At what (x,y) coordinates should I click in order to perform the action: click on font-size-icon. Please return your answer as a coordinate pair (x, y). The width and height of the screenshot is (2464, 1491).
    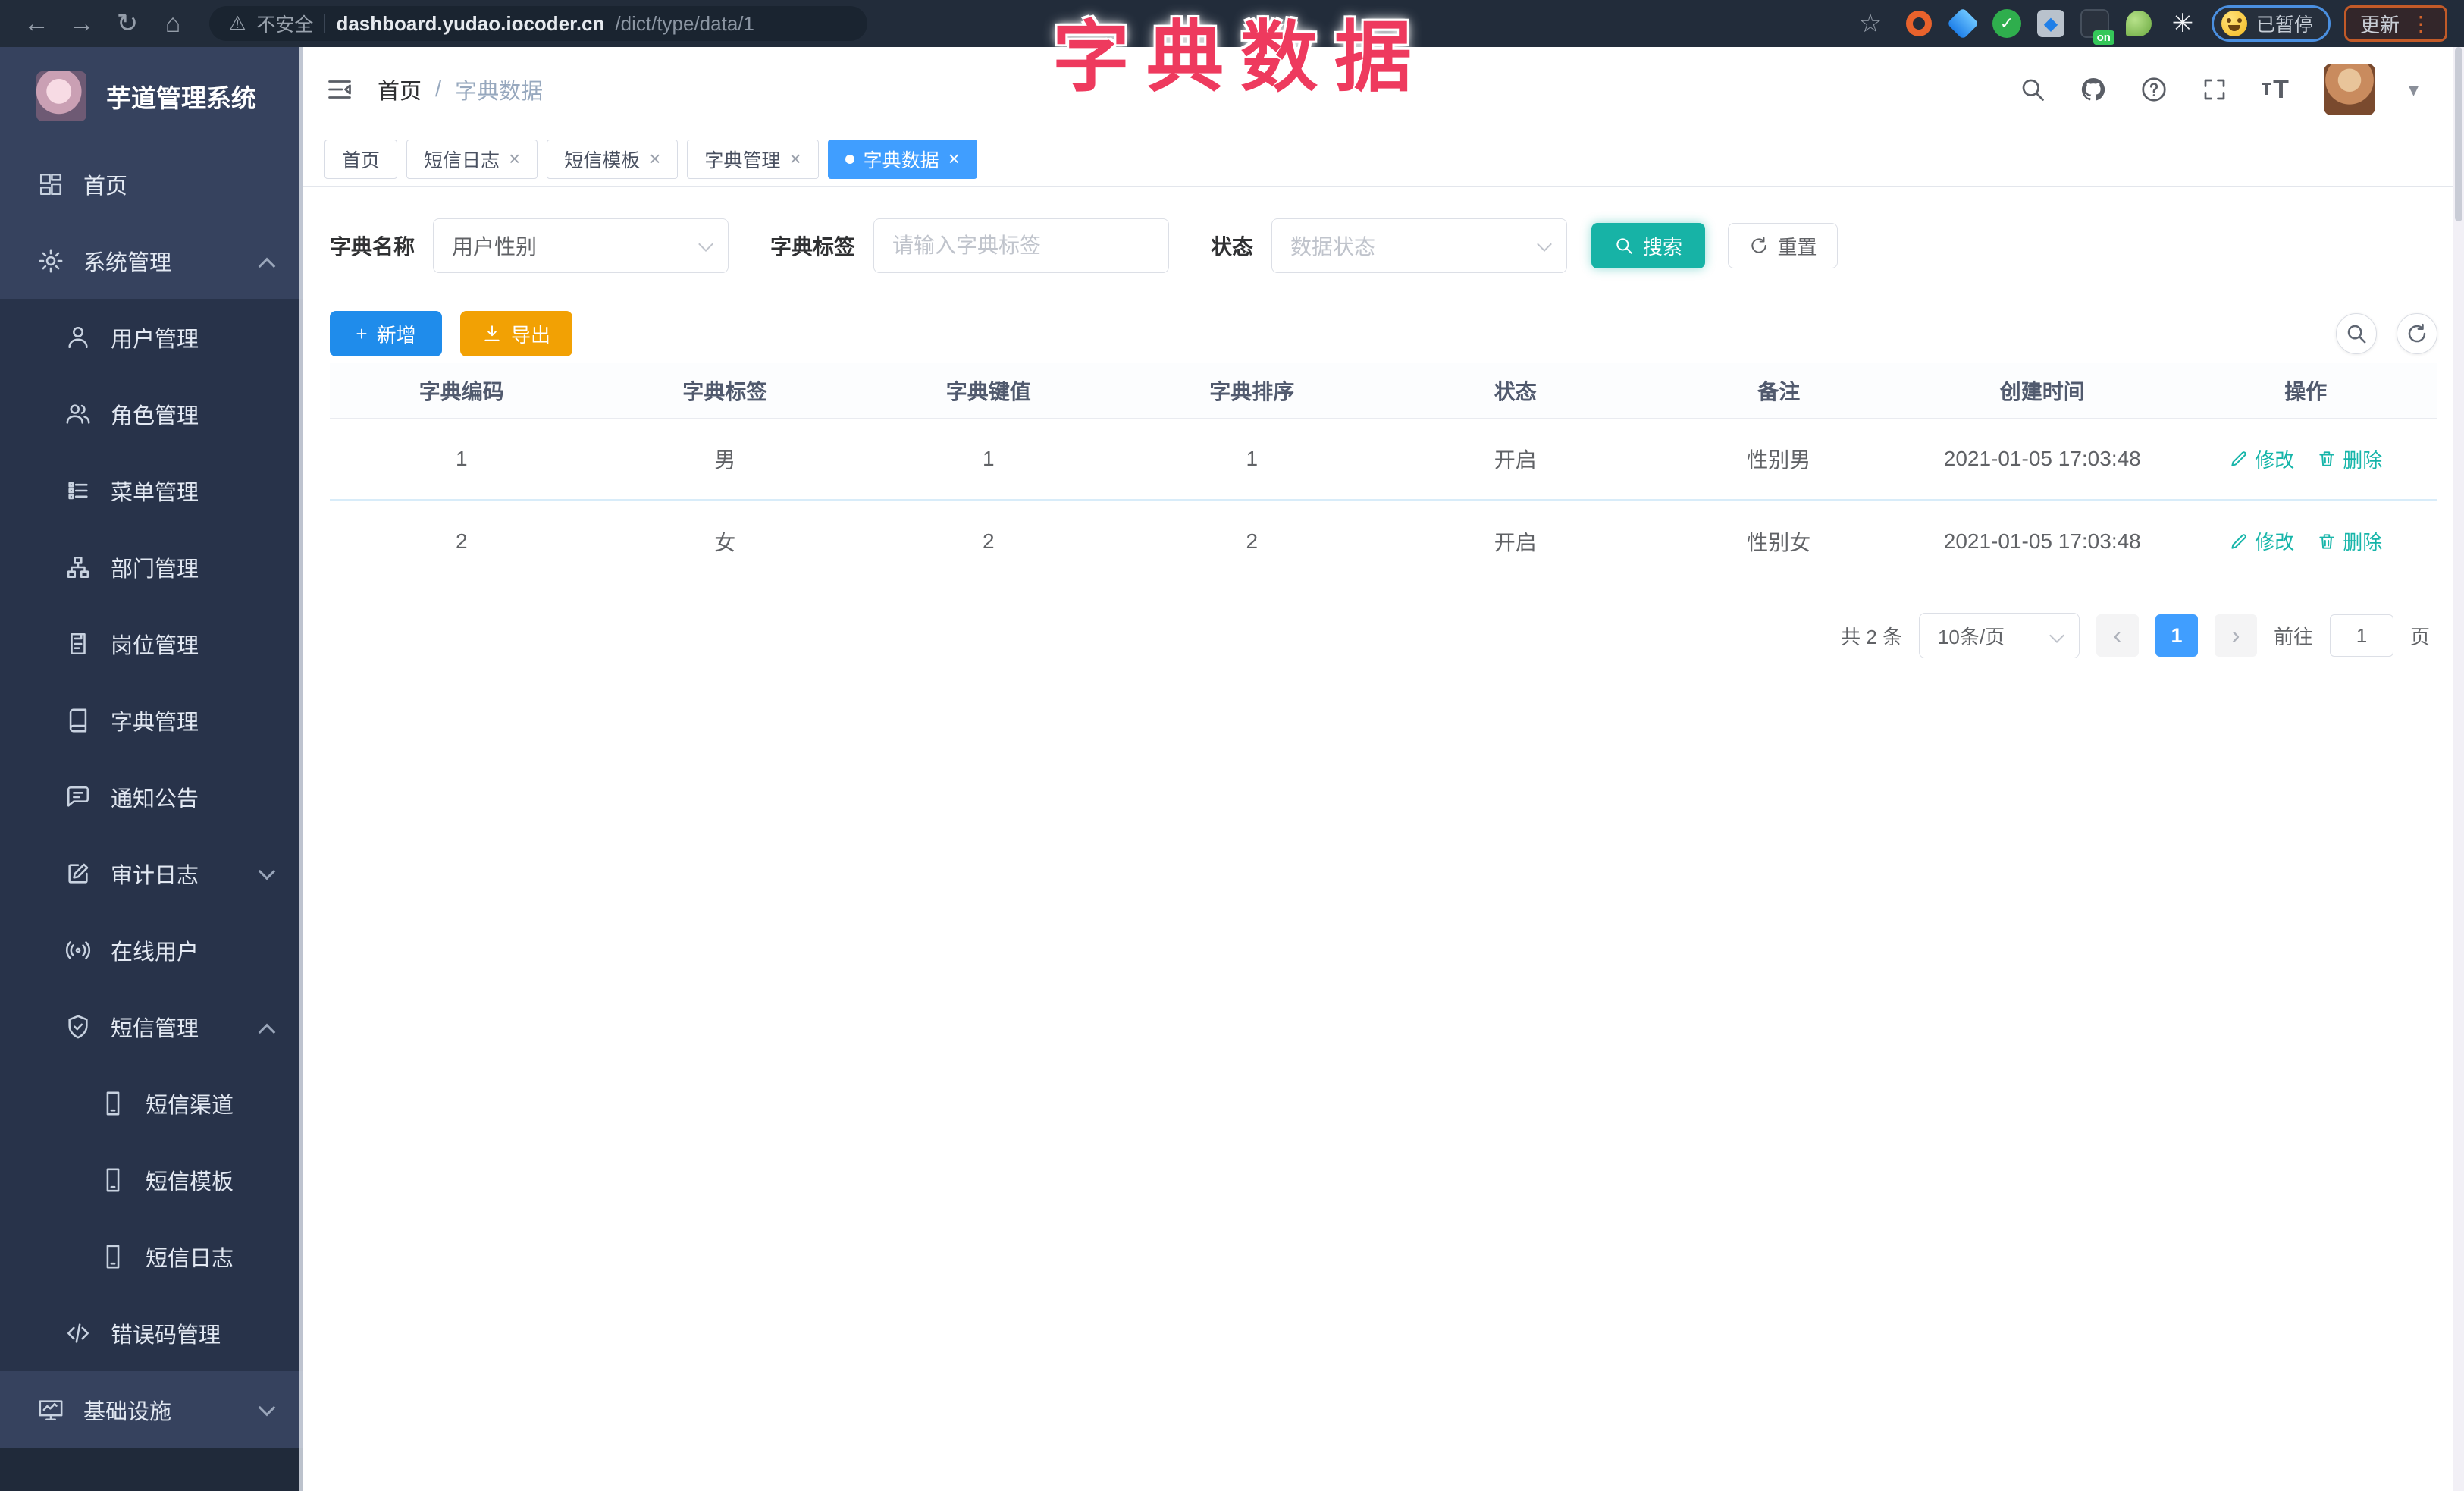
    Looking at the image, I should click on (2276, 90).